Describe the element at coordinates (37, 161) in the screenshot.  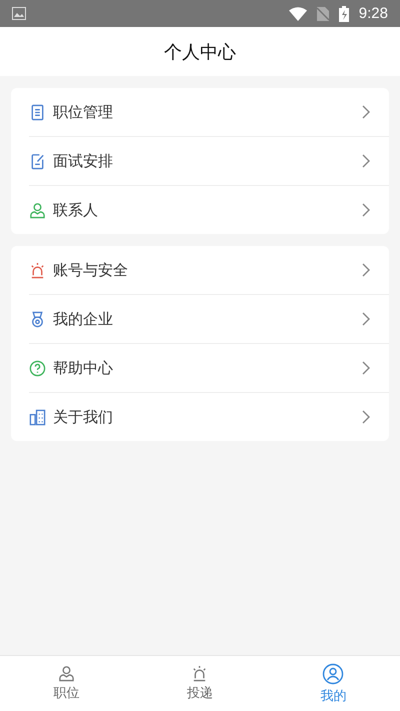
I see `edit-icon` at that location.